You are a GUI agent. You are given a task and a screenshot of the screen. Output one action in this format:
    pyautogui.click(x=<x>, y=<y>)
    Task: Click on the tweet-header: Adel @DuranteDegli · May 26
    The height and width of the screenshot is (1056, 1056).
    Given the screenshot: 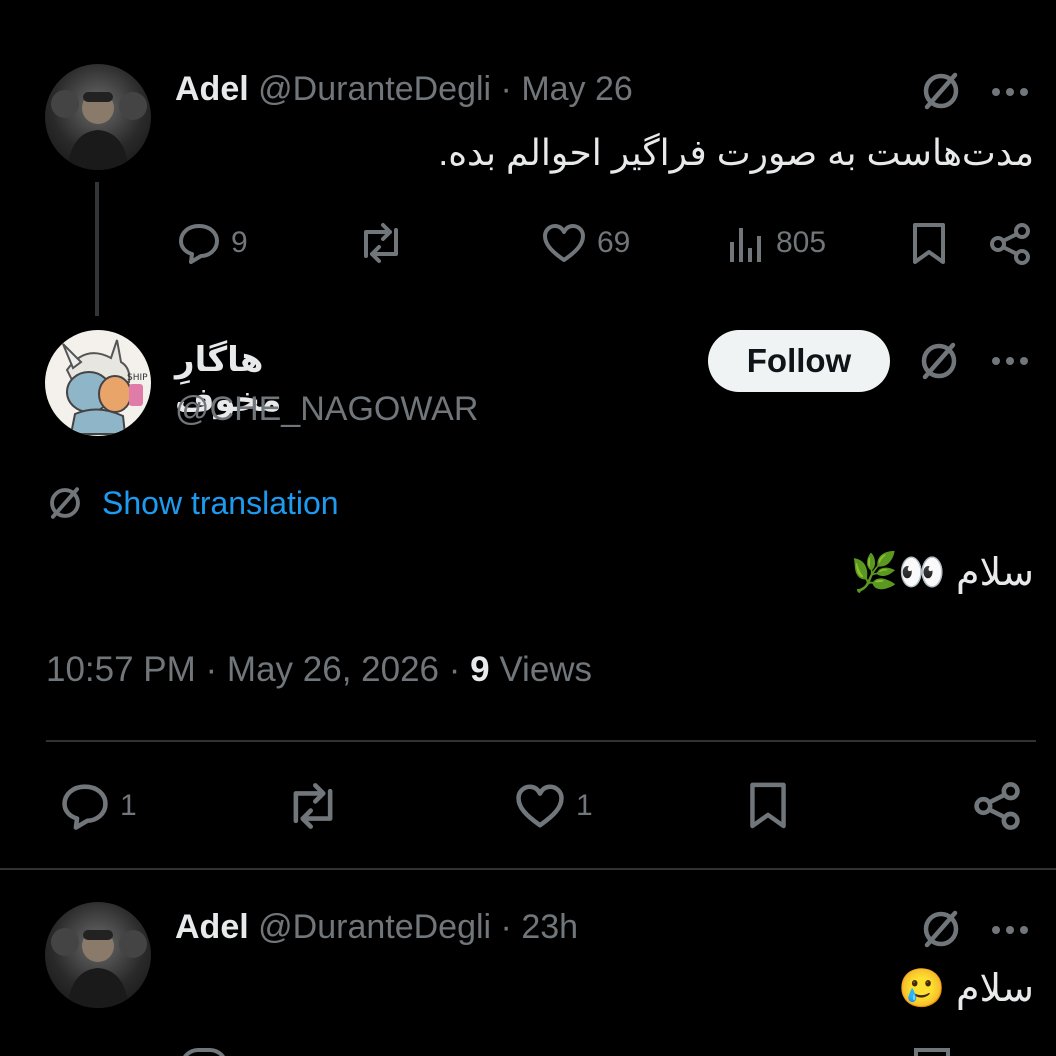 What is the action you would take?
    pyautogui.click(x=404, y=89)
    